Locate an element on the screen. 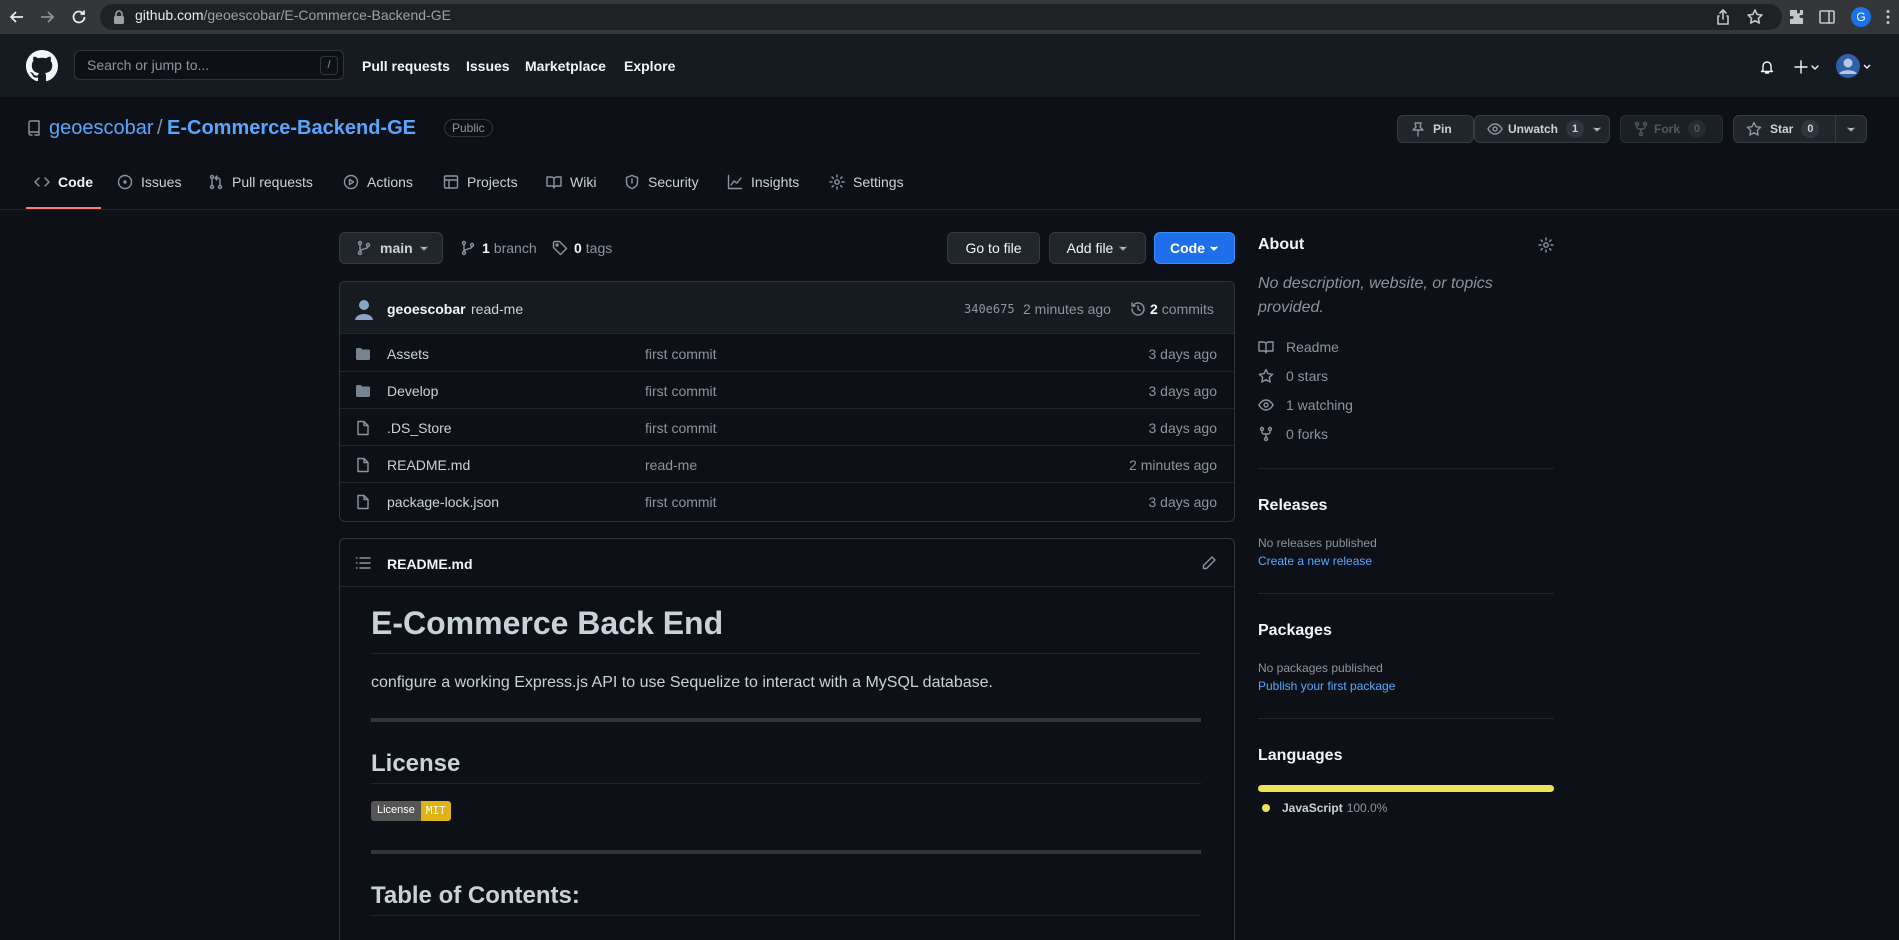 The height and width of the screenshot is (940, 1899). tab-settings: Settings is located at coordinates (866, 182).